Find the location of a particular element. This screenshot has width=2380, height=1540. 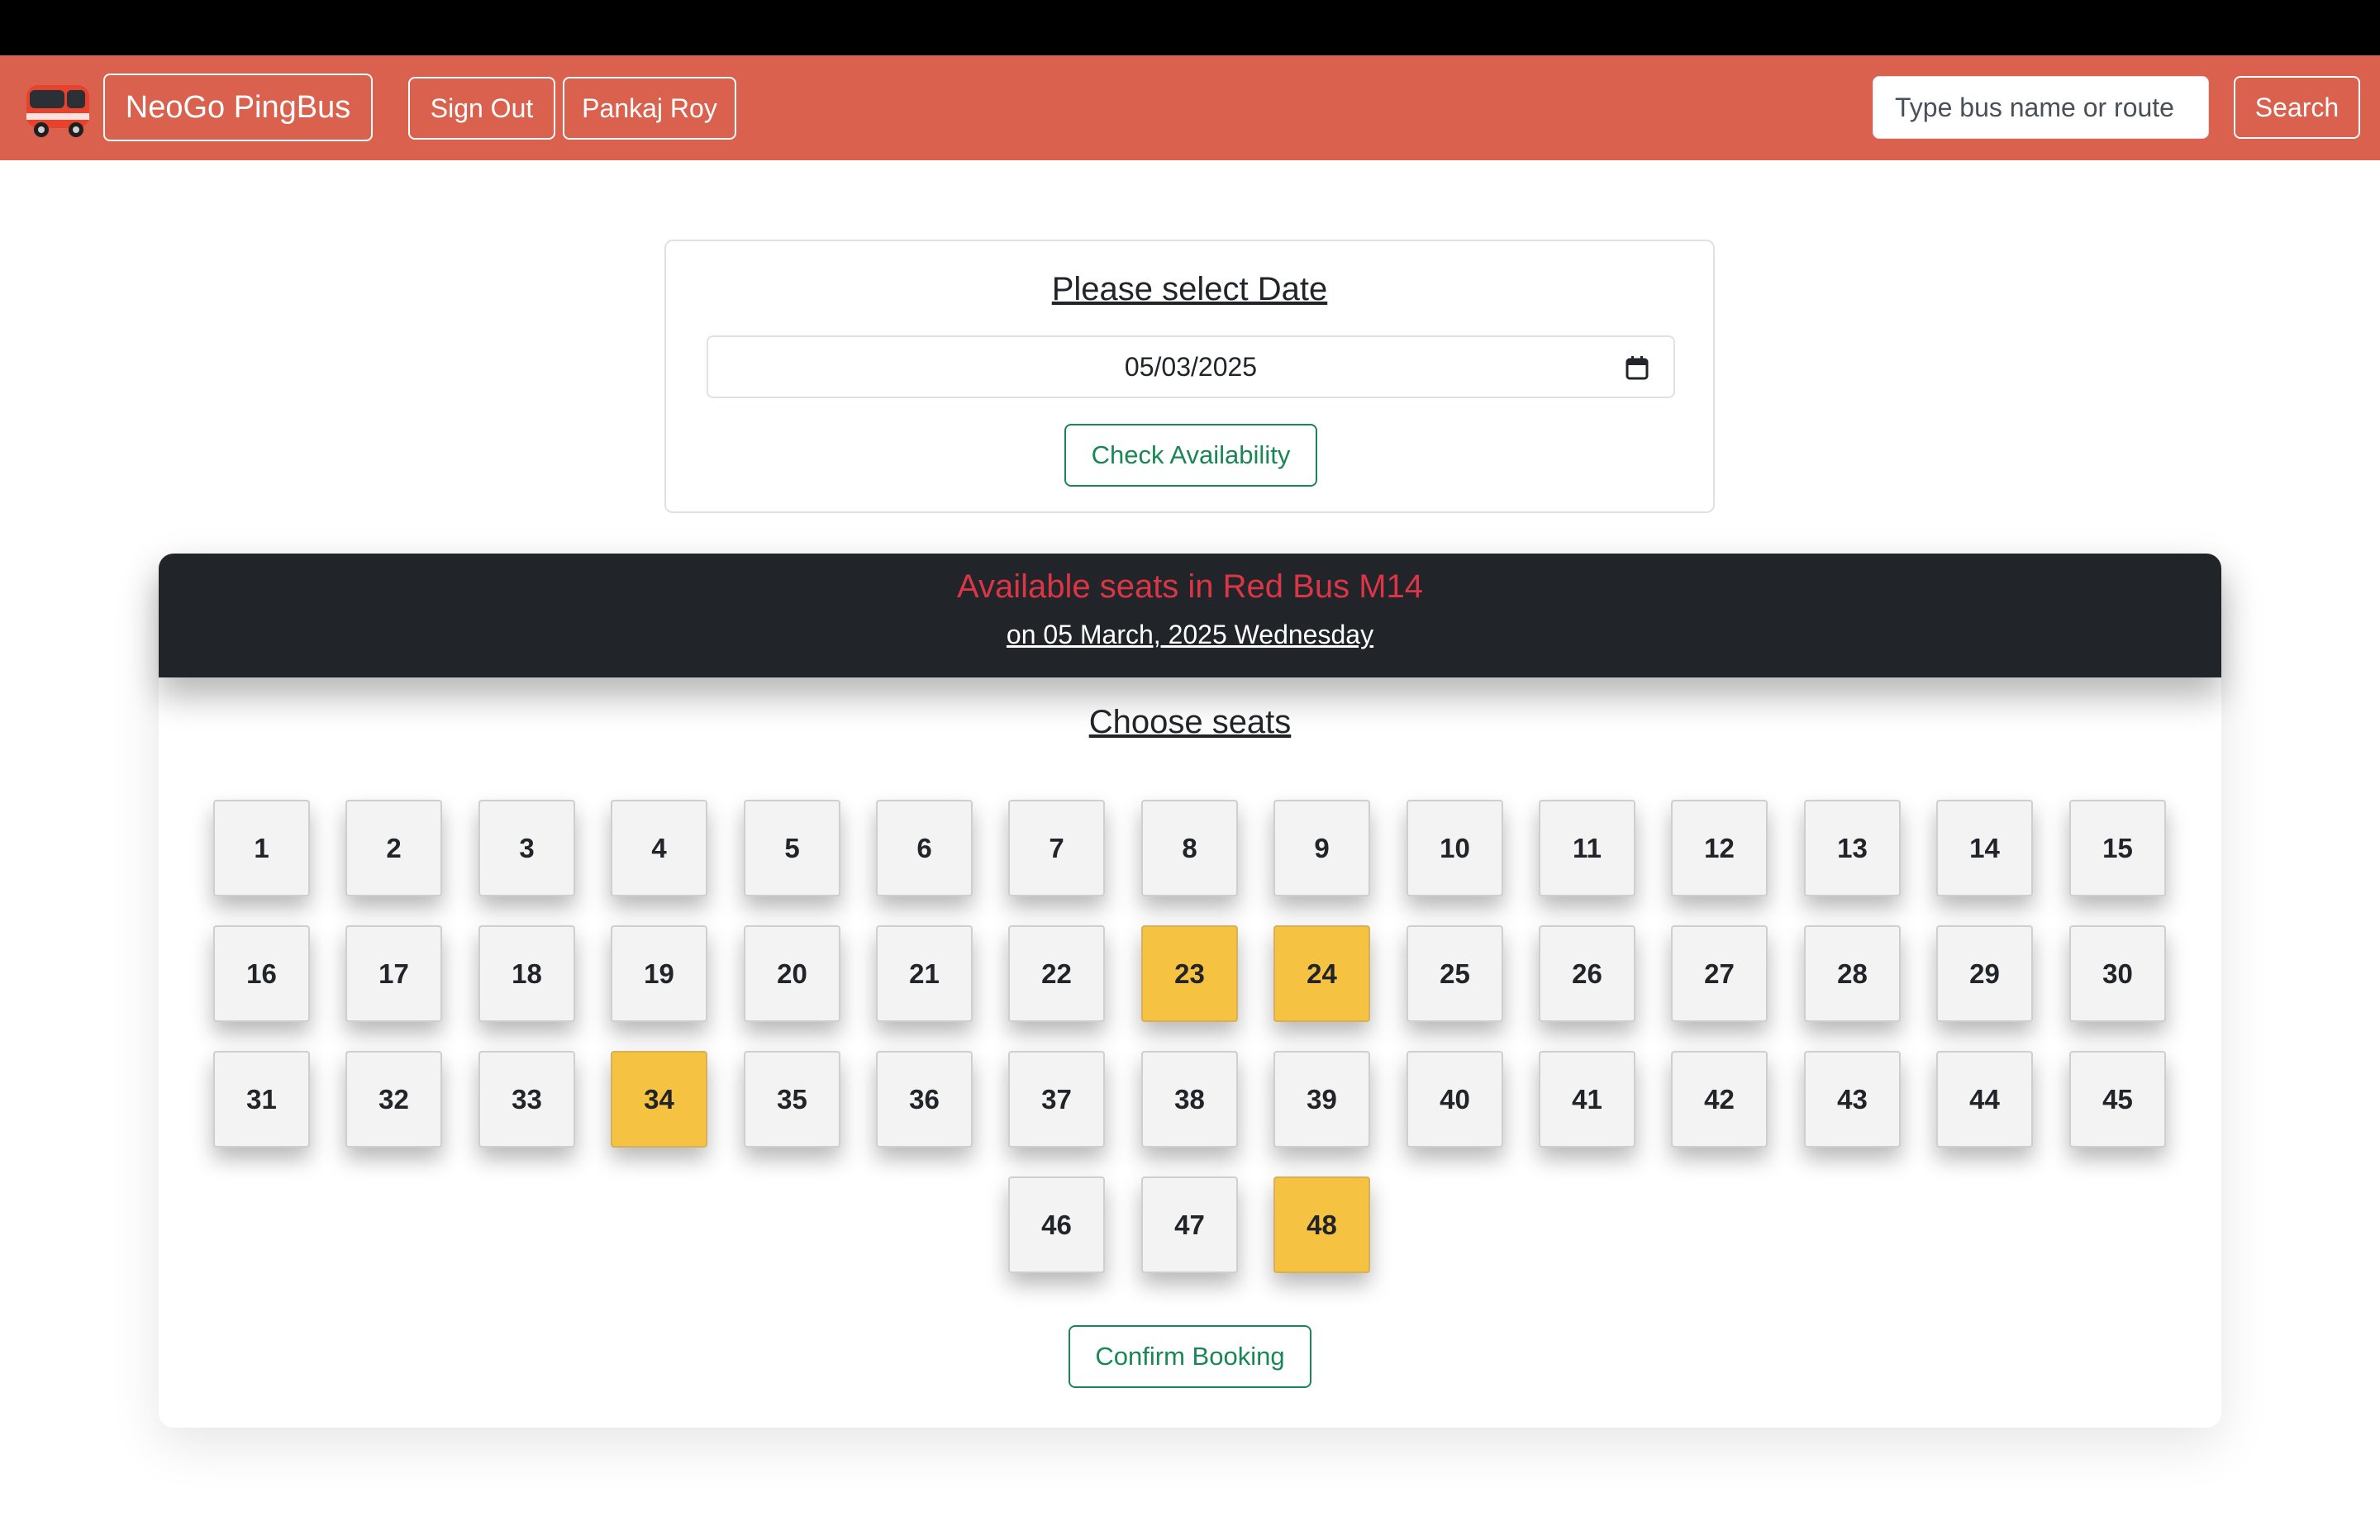

seat-21: 21 is located at coordinates (924, 973).